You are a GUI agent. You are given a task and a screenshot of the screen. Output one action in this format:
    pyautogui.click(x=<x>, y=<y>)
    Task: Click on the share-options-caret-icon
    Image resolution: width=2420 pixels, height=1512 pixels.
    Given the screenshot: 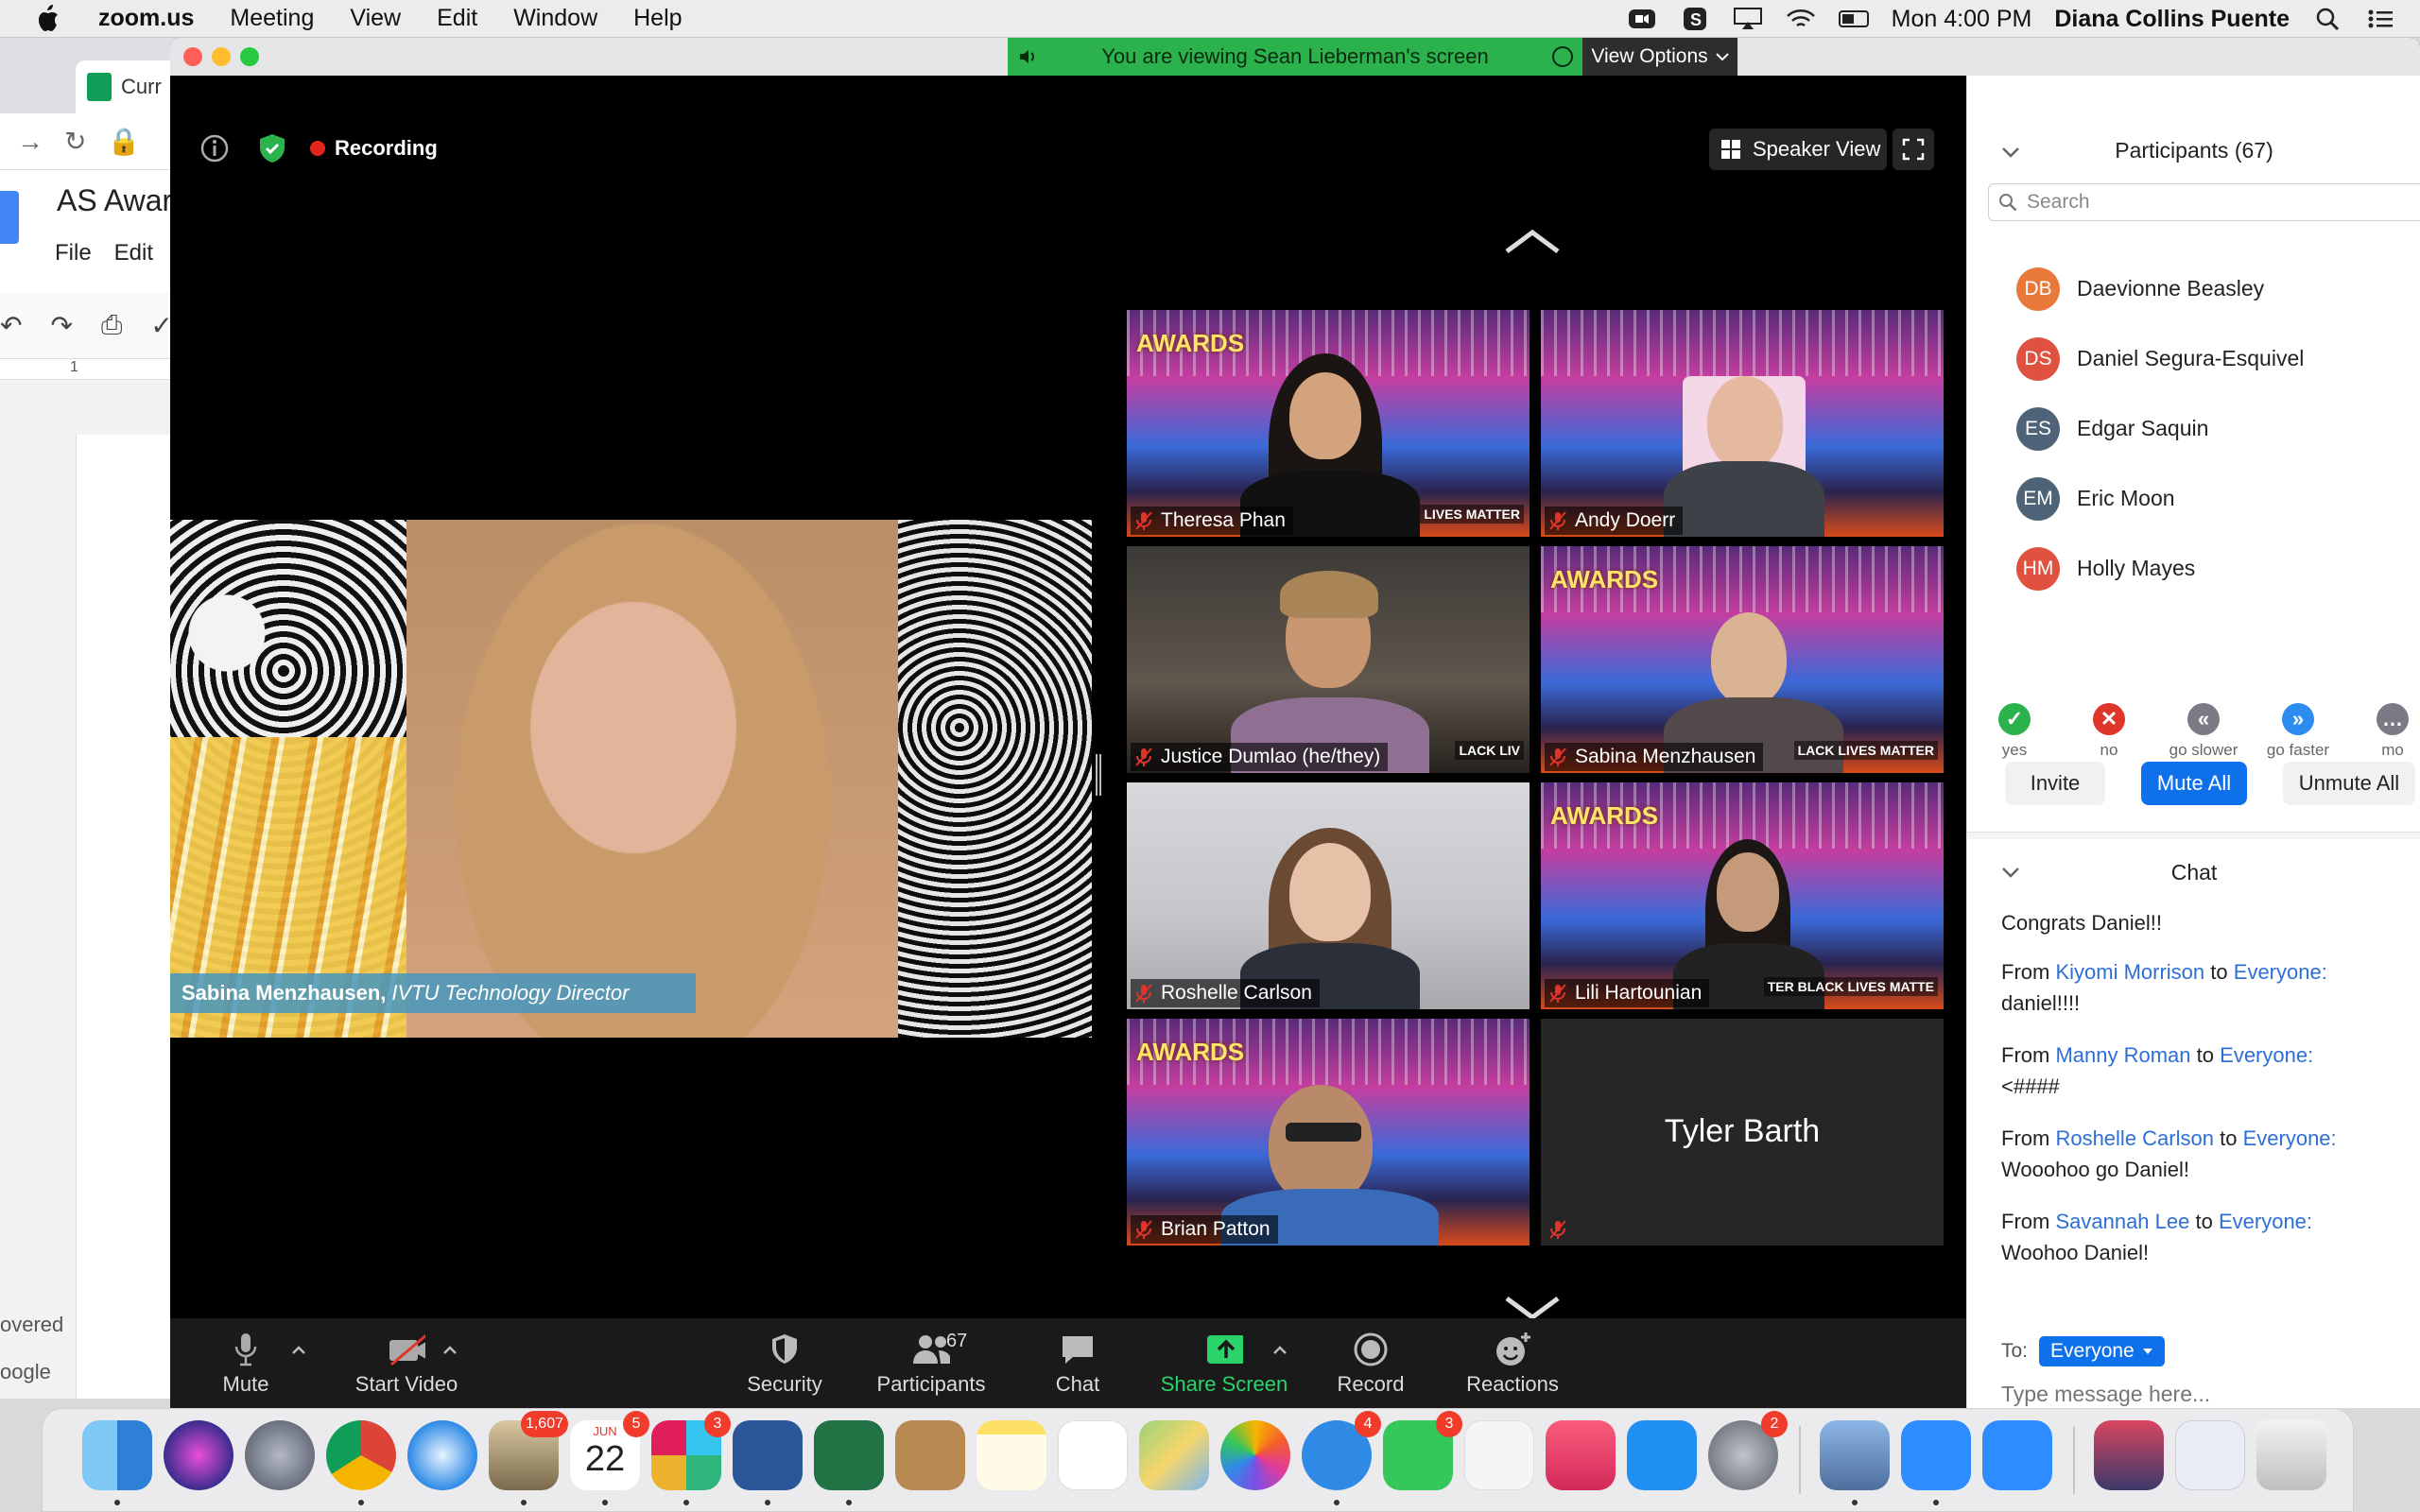 What is the action you would take?
    pyautogui.click(x=1279, y=1350)
    